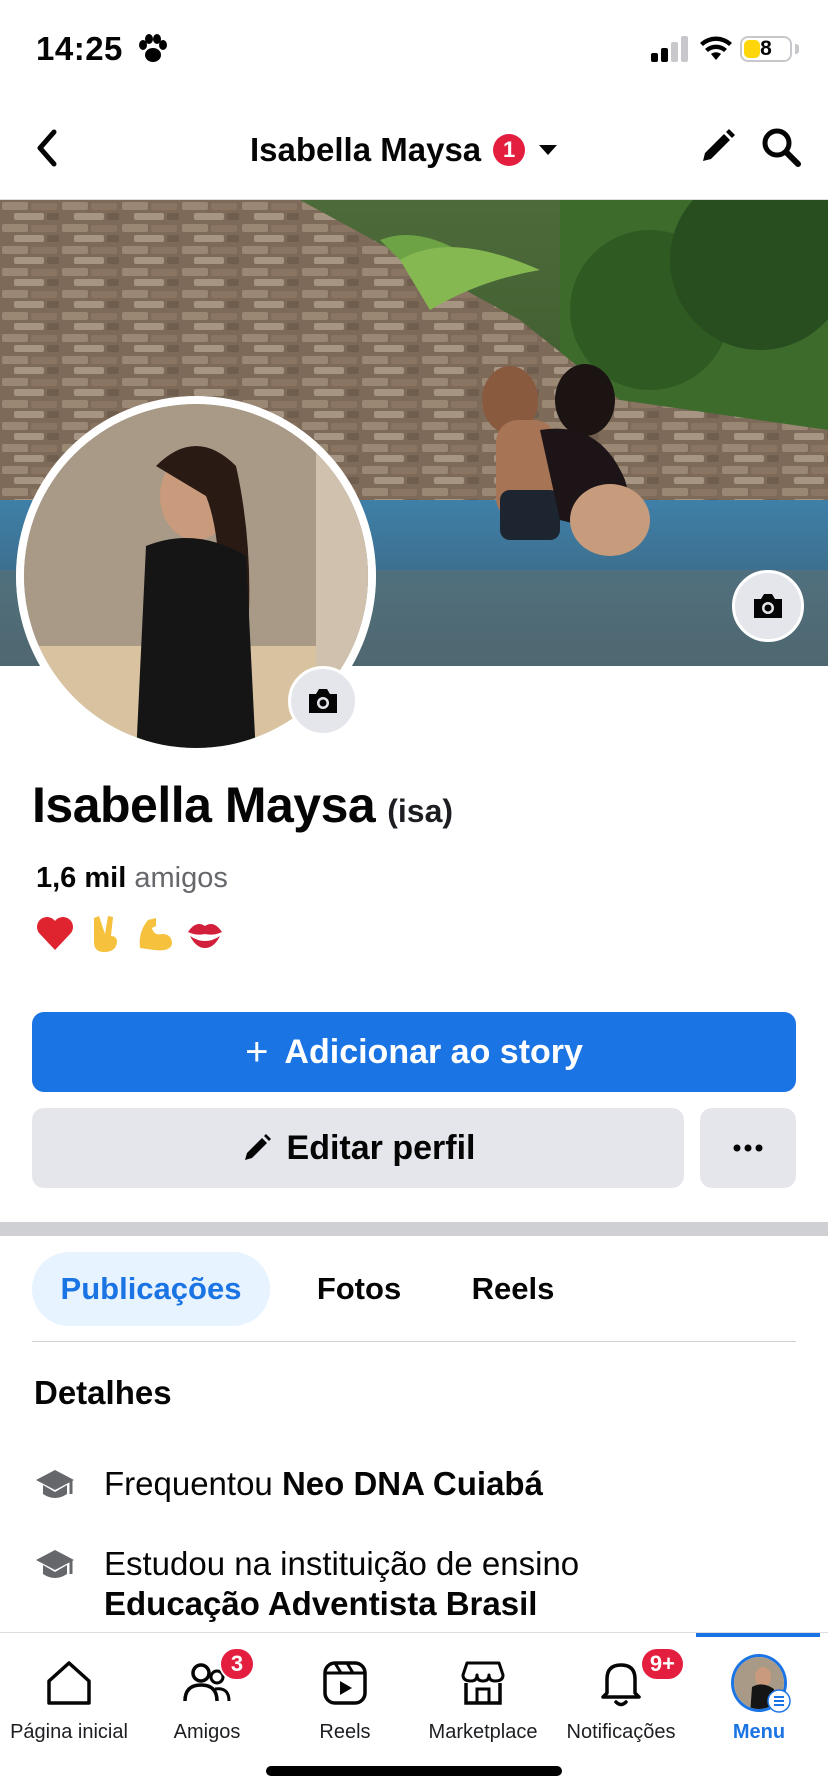 Image resolution: width=828 pixels, height=1792 pixels. I want to click on status-bar: 14:25 8, so click(414, 50).